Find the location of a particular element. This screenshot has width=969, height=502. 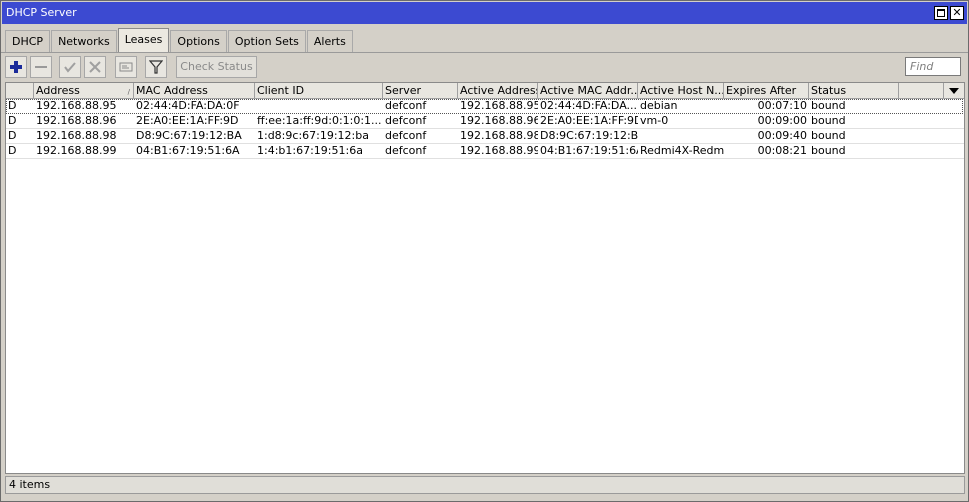

cell-expires-after: 00:08:21 is located at coordinates (782, 150).